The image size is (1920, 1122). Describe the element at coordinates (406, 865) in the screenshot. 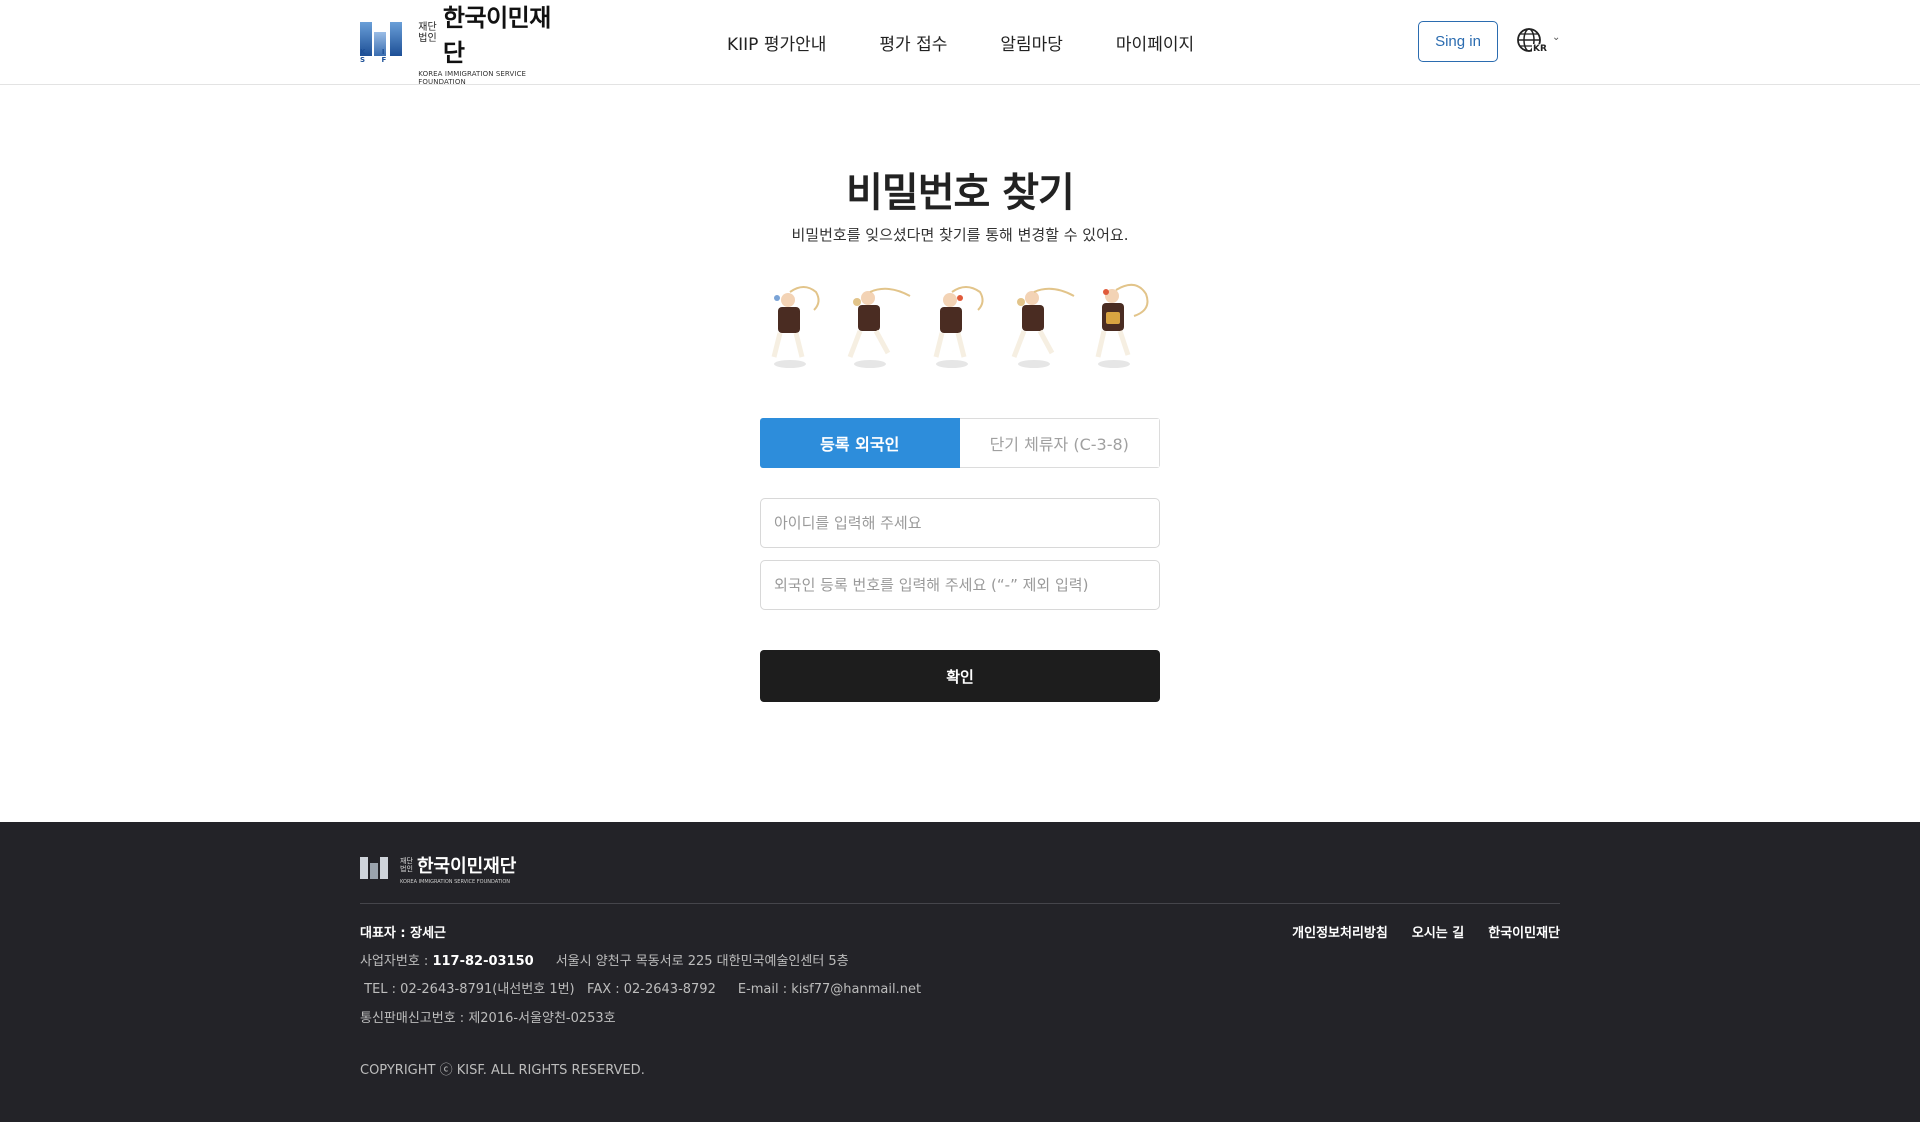

I see `footer-logo-small-text: 재단 법인` at that location.